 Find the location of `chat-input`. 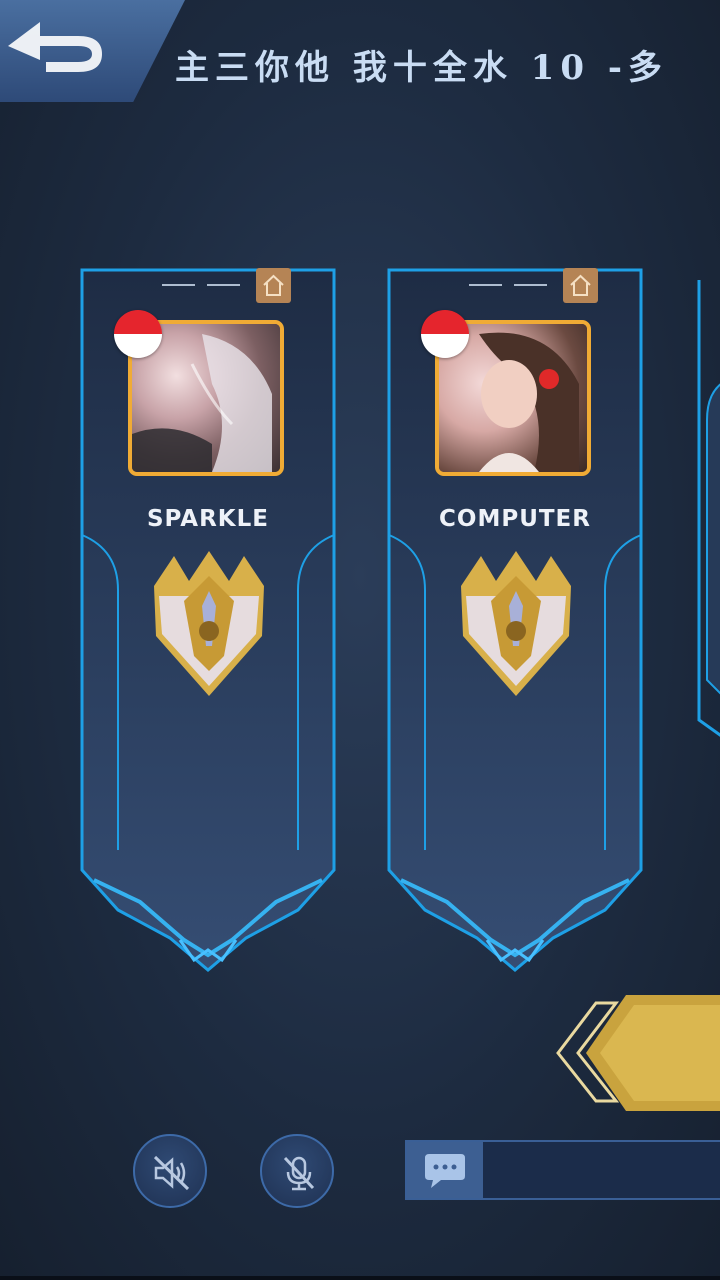

chat-input is located at coordinates (562, 1170).